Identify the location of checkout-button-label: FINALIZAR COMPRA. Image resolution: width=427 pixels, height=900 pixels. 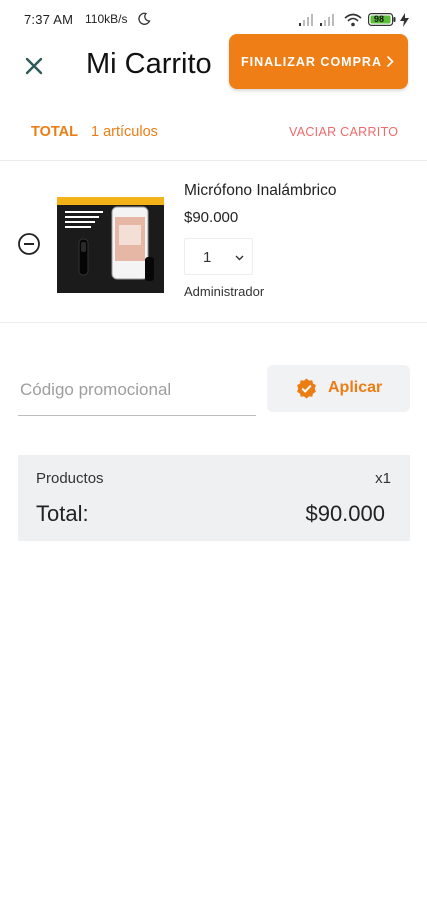
(311, 61).